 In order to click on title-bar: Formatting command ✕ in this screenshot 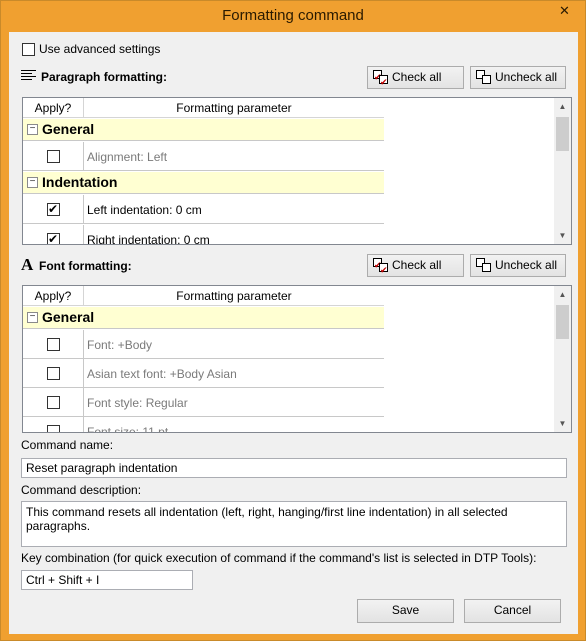, I will do `click(293, 16)`.